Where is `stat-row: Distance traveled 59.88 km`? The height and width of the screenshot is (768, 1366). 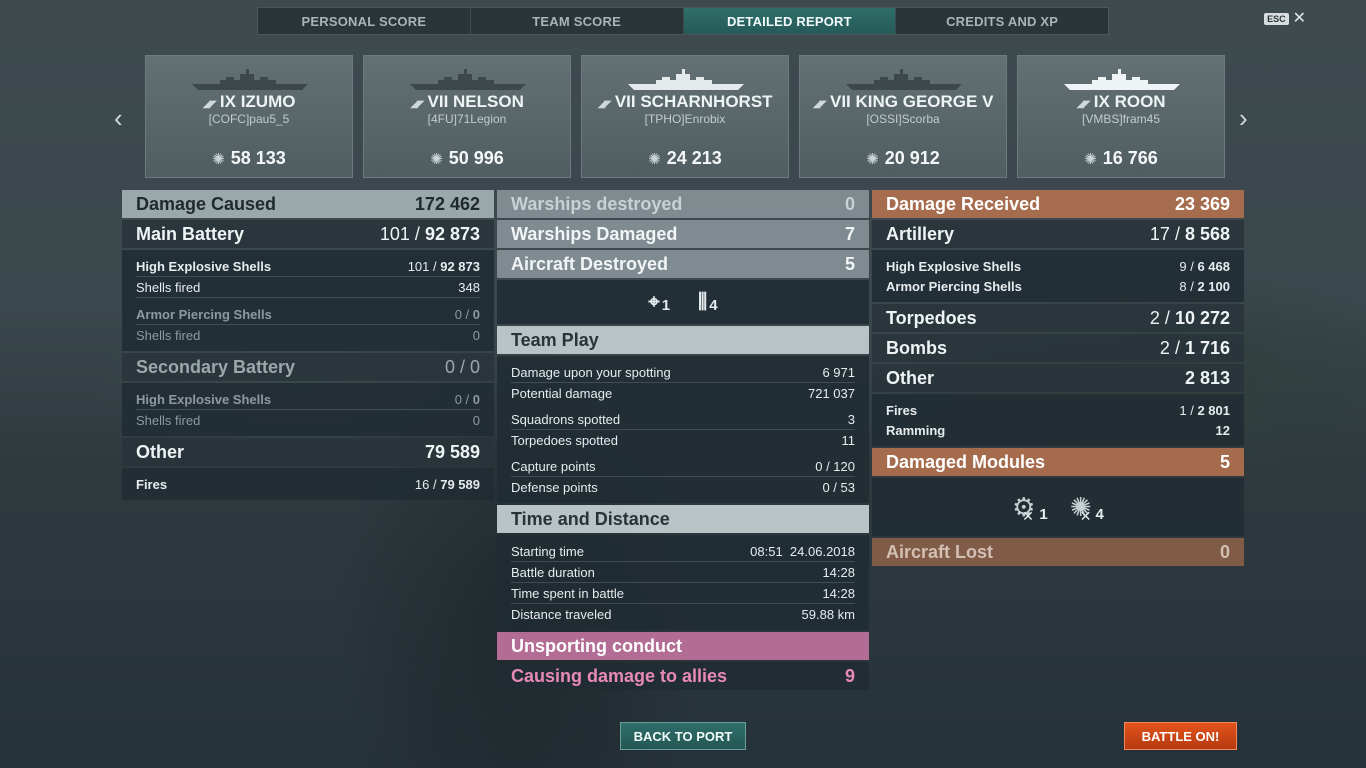
stat-row: Distance traveled 59.88 km is located at coordinates (683, 614).